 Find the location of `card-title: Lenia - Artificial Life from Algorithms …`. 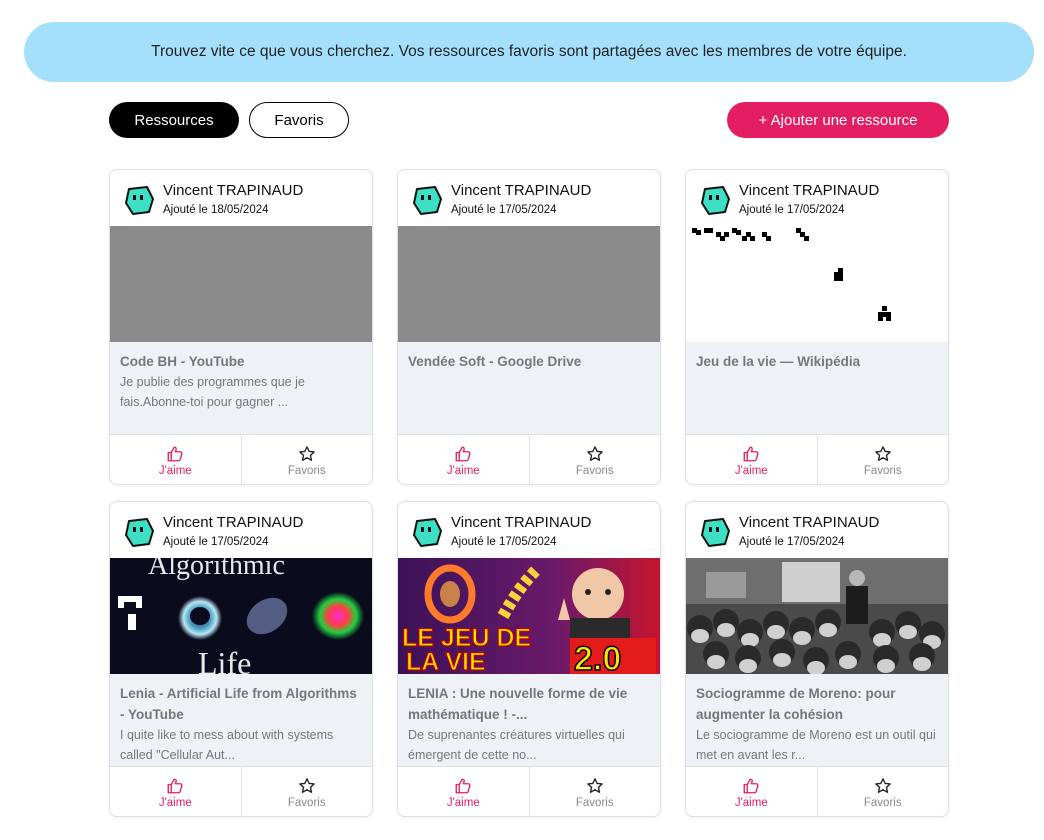

card-title: Lenia - Artificial Life from Algorithms … is located at coordinates (241, 704).